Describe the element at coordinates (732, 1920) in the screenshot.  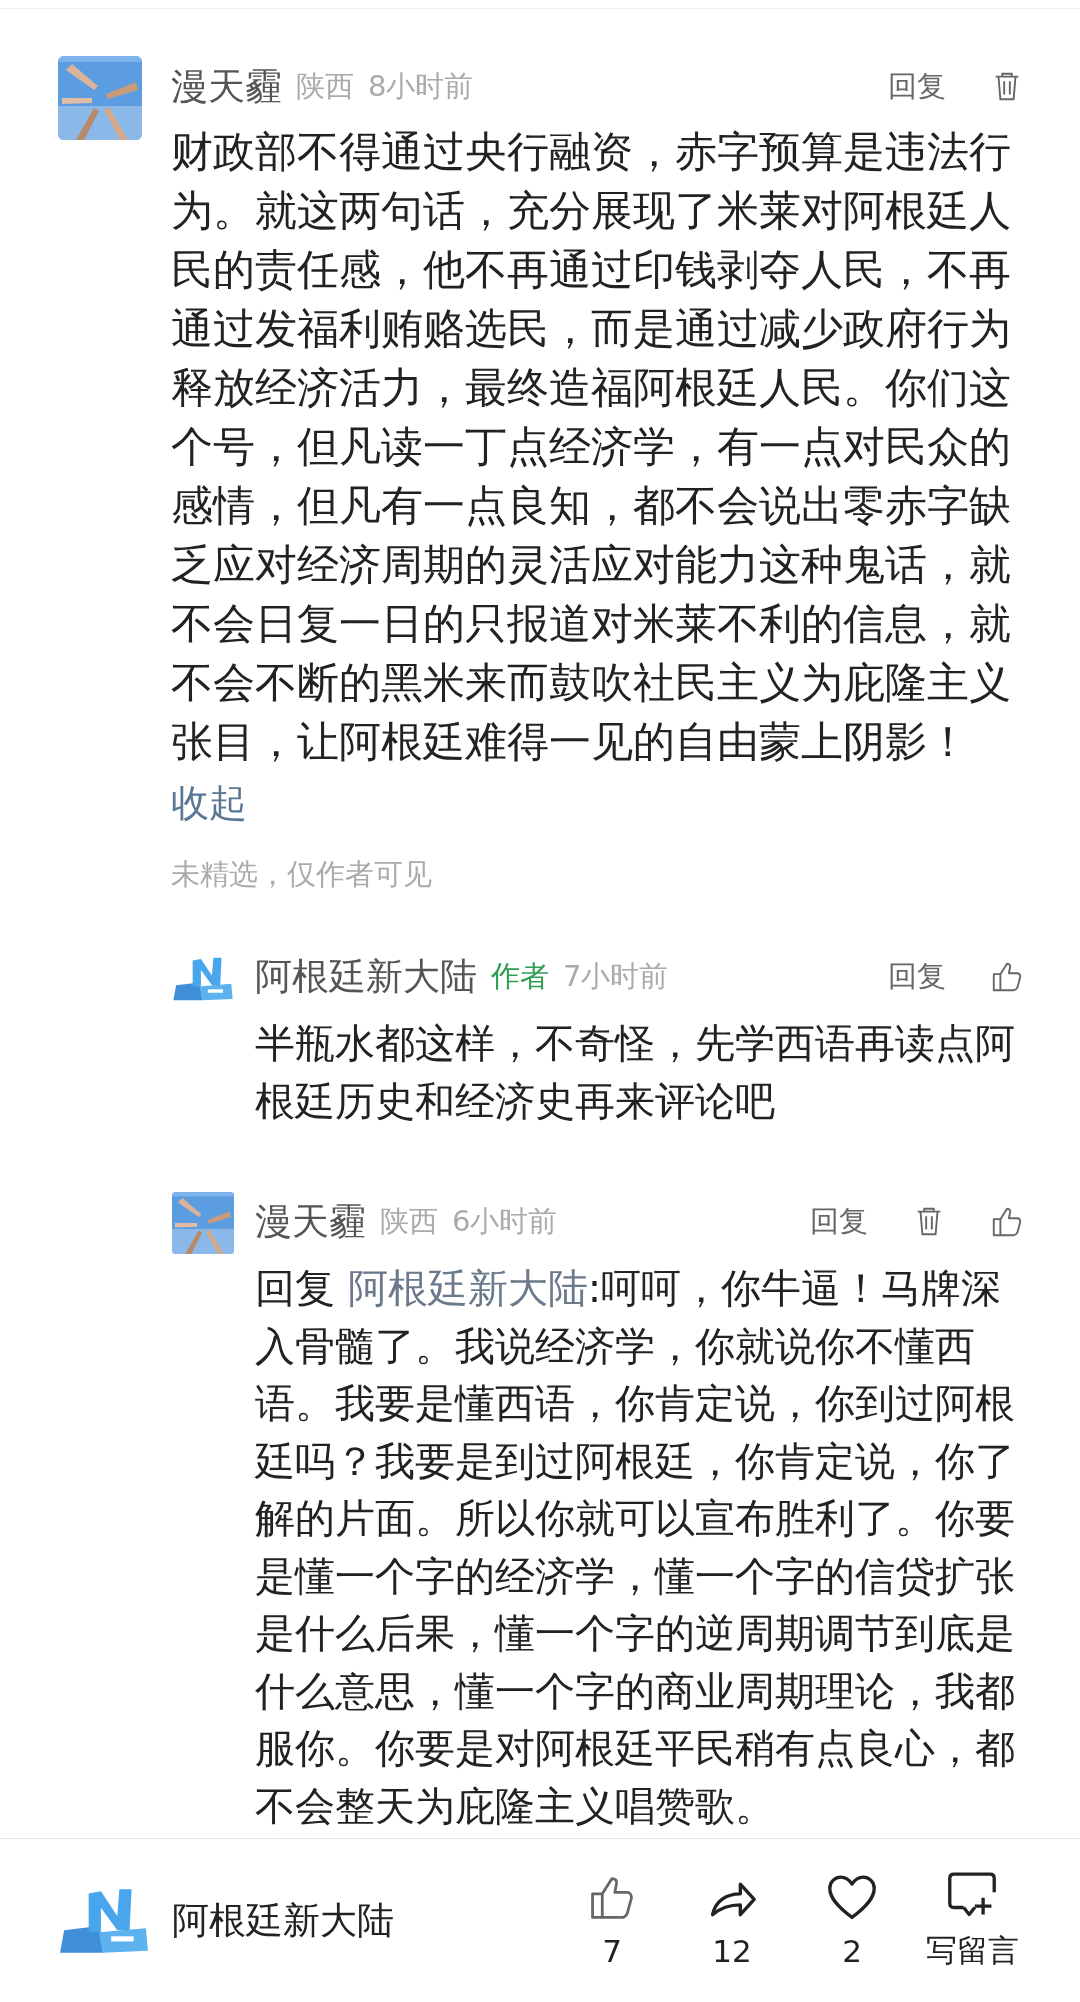
I see `share-button: 12` at that location.